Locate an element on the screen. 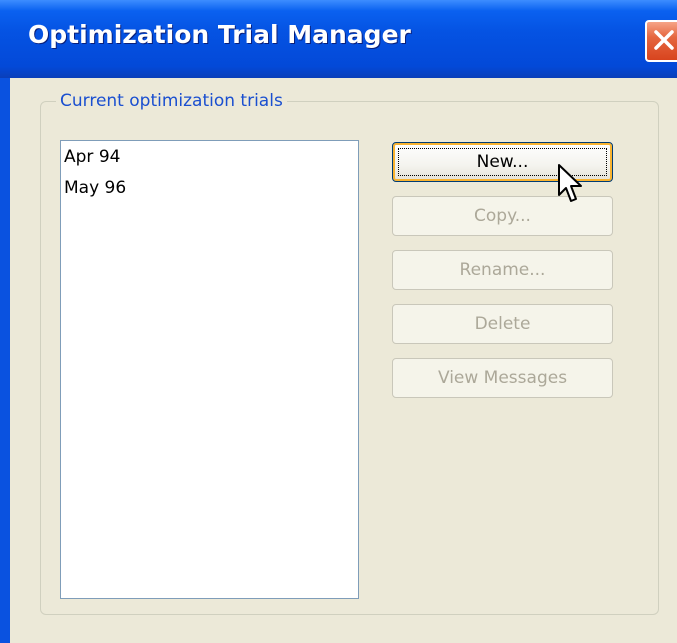  view-messages-button-label: View Messages is located at coordinates (502, 378).